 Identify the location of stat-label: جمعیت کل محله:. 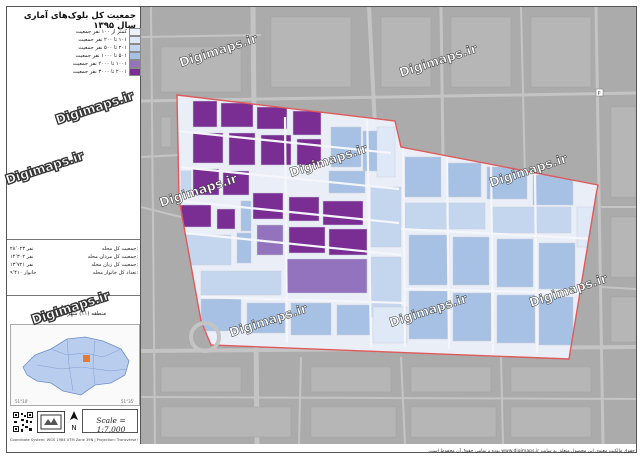
(119, 249).